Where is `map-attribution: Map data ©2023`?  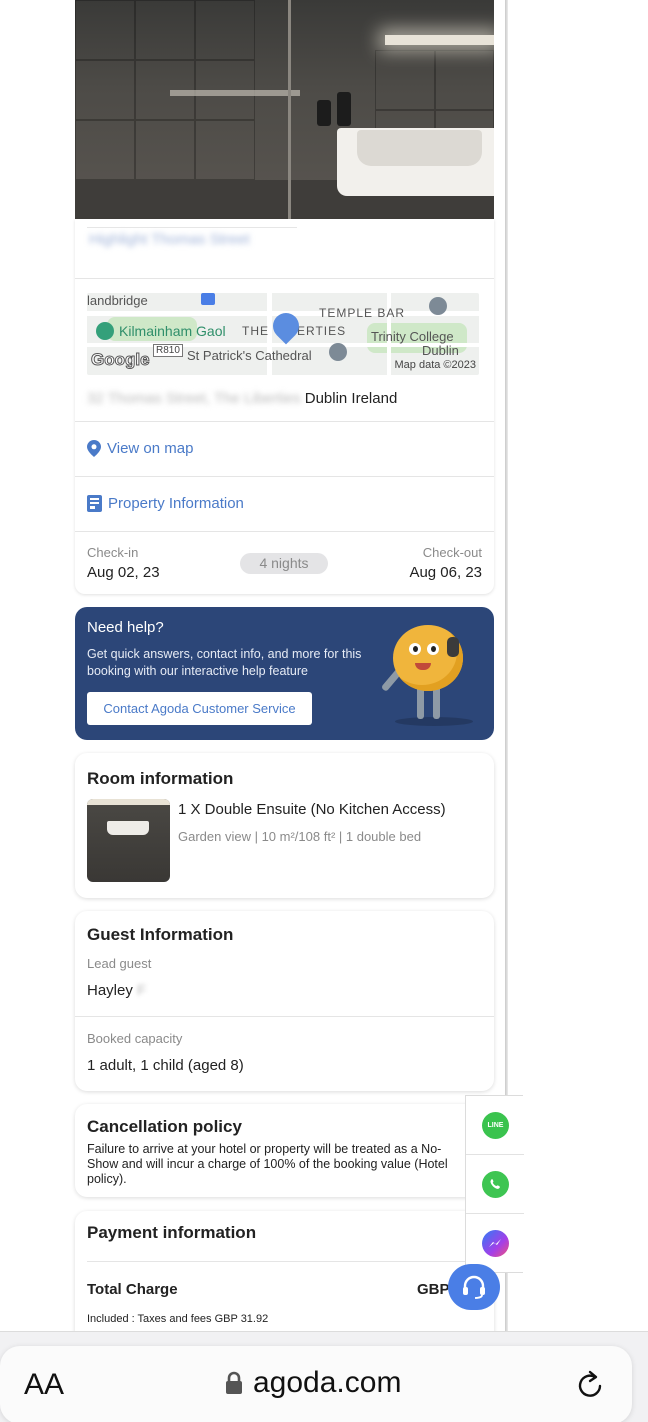 map-attribution: Map data ©2023 is located at coordinates (435, 365).